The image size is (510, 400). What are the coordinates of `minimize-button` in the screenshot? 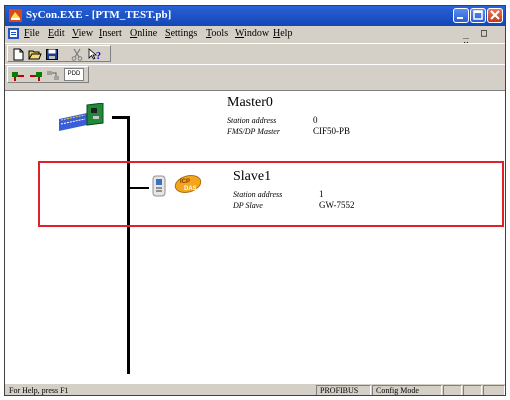 It's located at (461, 15).